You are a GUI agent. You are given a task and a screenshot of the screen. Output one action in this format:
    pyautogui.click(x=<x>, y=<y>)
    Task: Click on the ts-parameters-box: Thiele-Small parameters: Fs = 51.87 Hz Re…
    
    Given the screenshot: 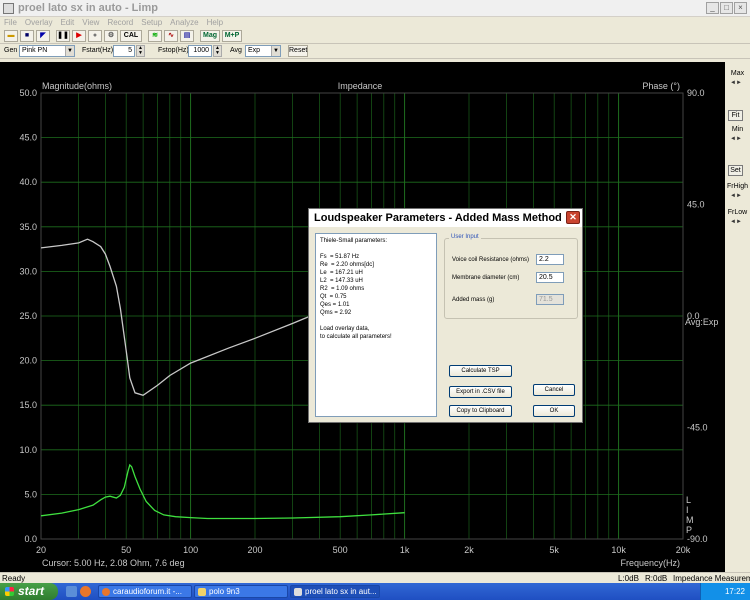 What is the action you would take?
    pyautogui.click(x=376, y=325)
    